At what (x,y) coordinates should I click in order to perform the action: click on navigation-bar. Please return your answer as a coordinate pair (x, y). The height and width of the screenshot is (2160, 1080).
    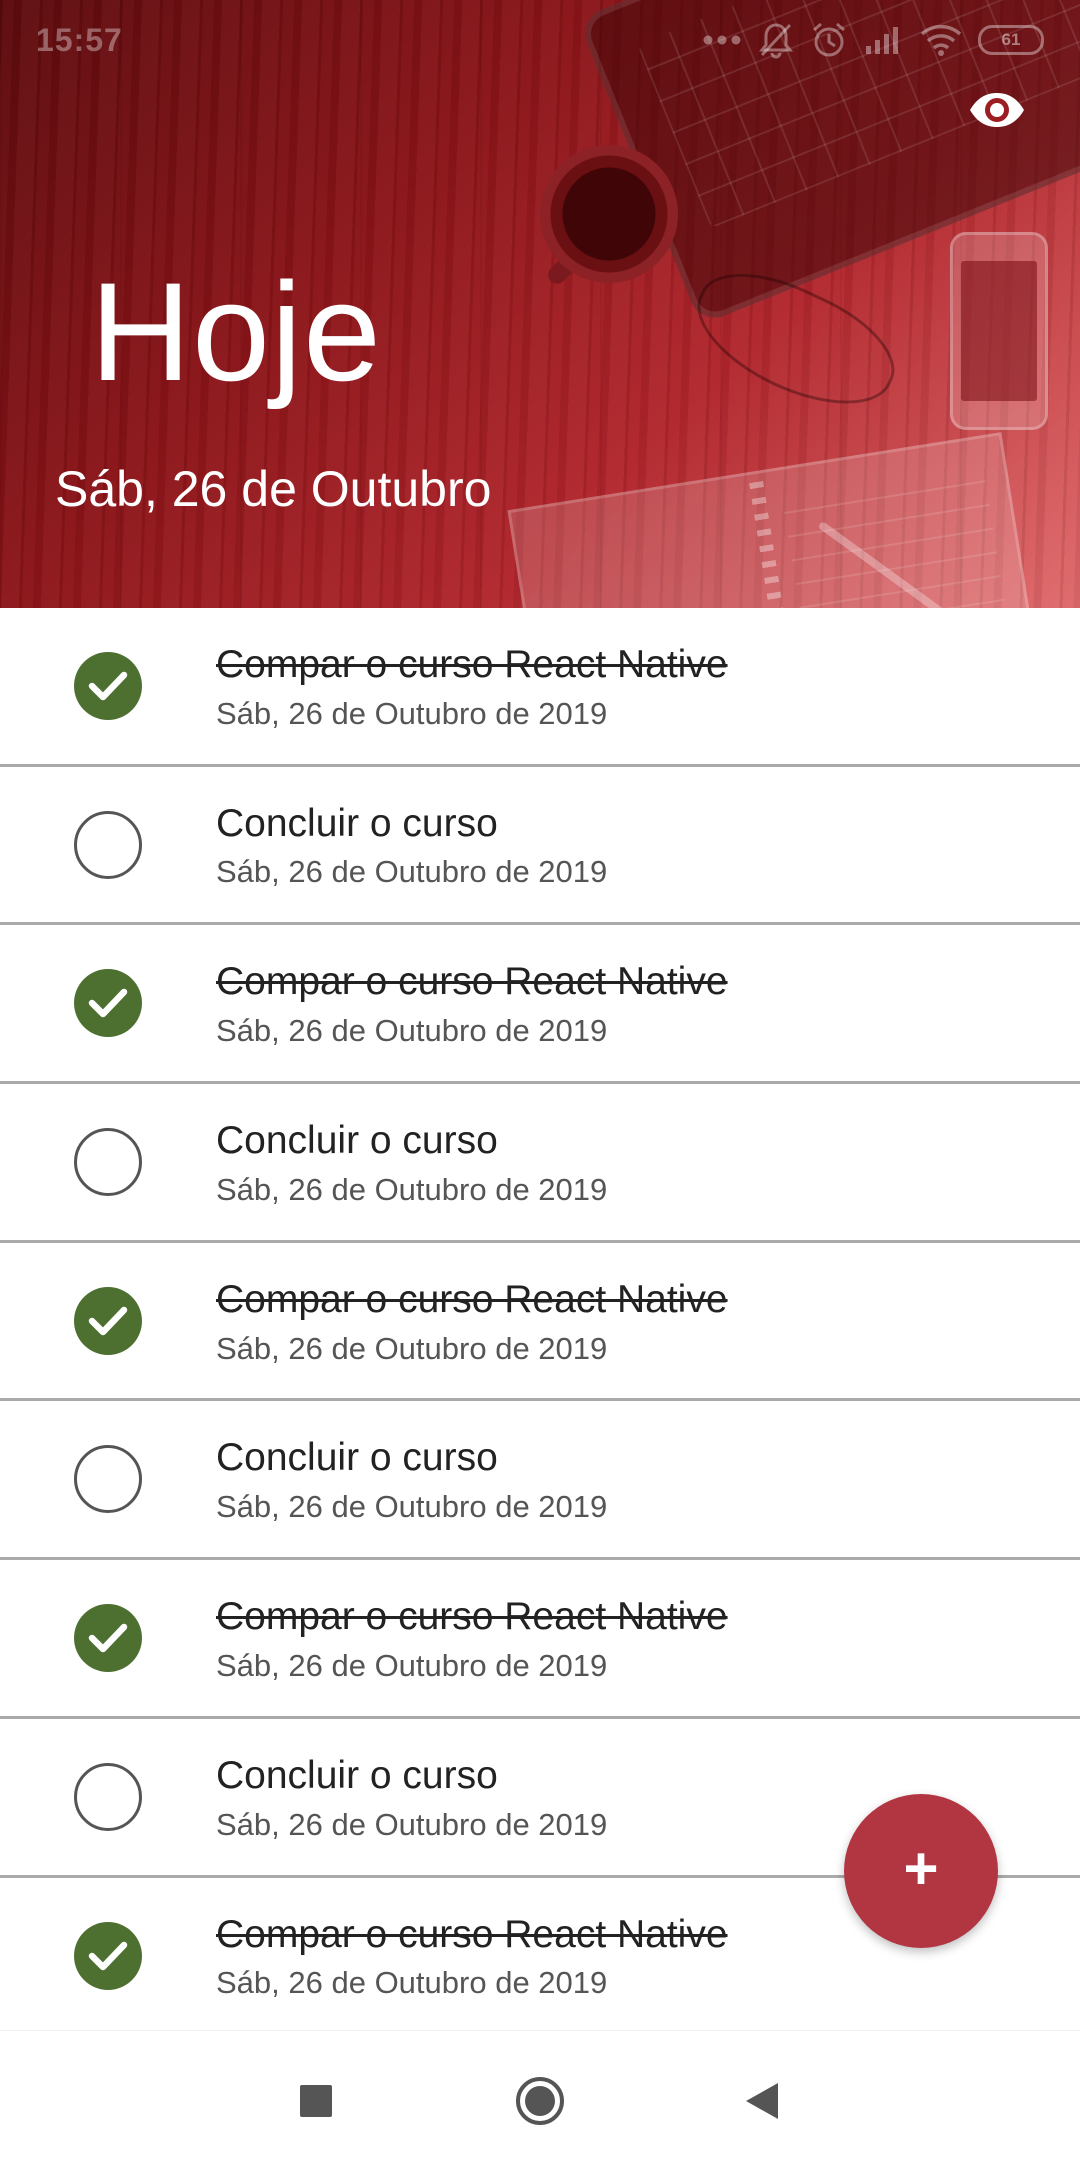
    Looking at the image, I should click on (540, 2095).